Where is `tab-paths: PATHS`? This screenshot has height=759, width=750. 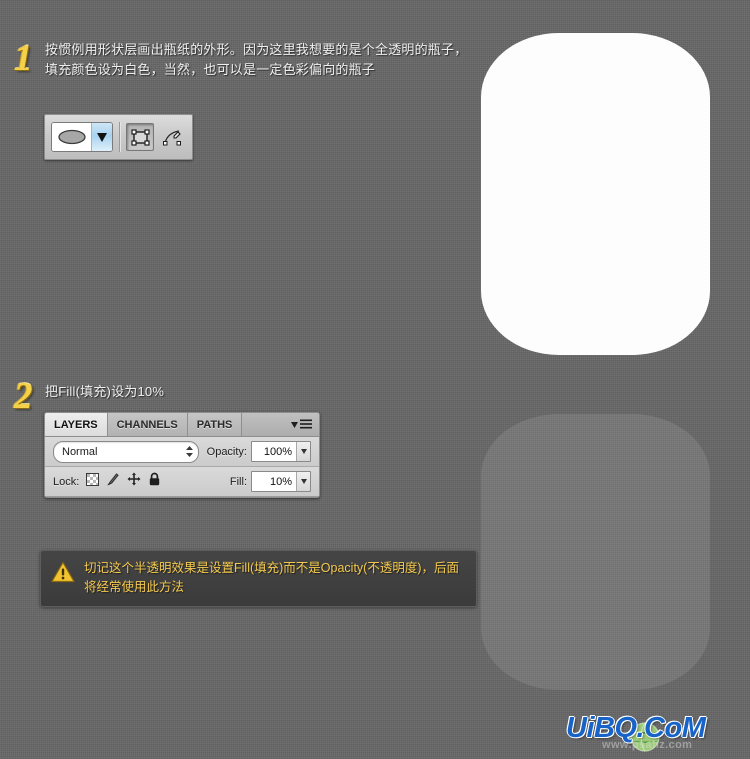 tab-paths: PATHS is located at coordinates (215, 424).